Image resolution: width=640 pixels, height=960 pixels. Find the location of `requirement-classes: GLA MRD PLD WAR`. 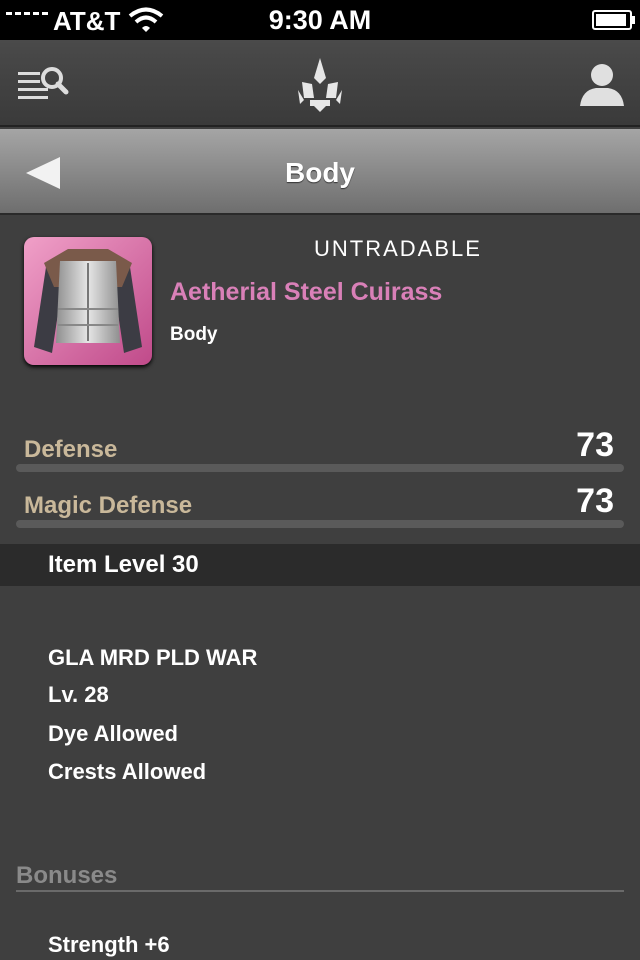

requirement-classes: GLA MRD PLD WAR is located at coordinates (153, 657).